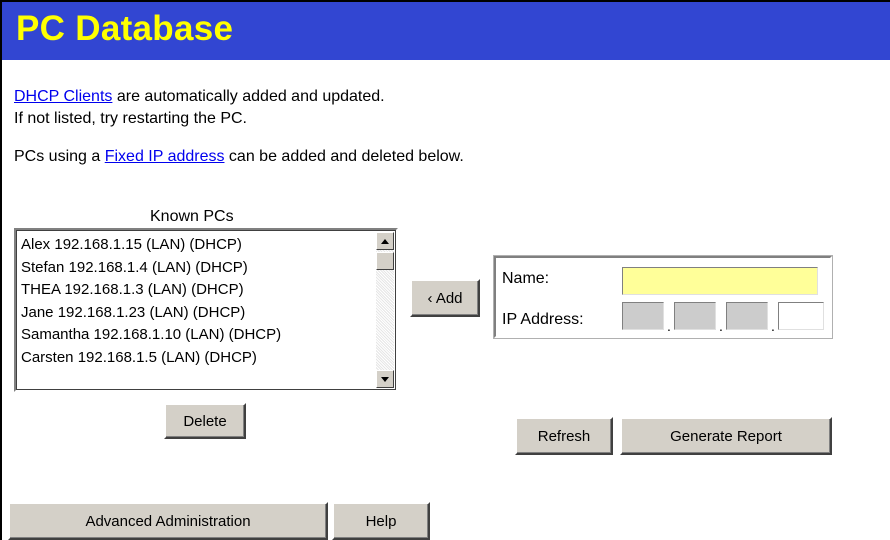 The height and width of the screenshot is (540, 890). What do you see at coordinates (196, 245) in the screenshot?
I see `list-item: Alex 192.168.1.15 (LAN) (DHCP)` at bounding box center [196, 245].